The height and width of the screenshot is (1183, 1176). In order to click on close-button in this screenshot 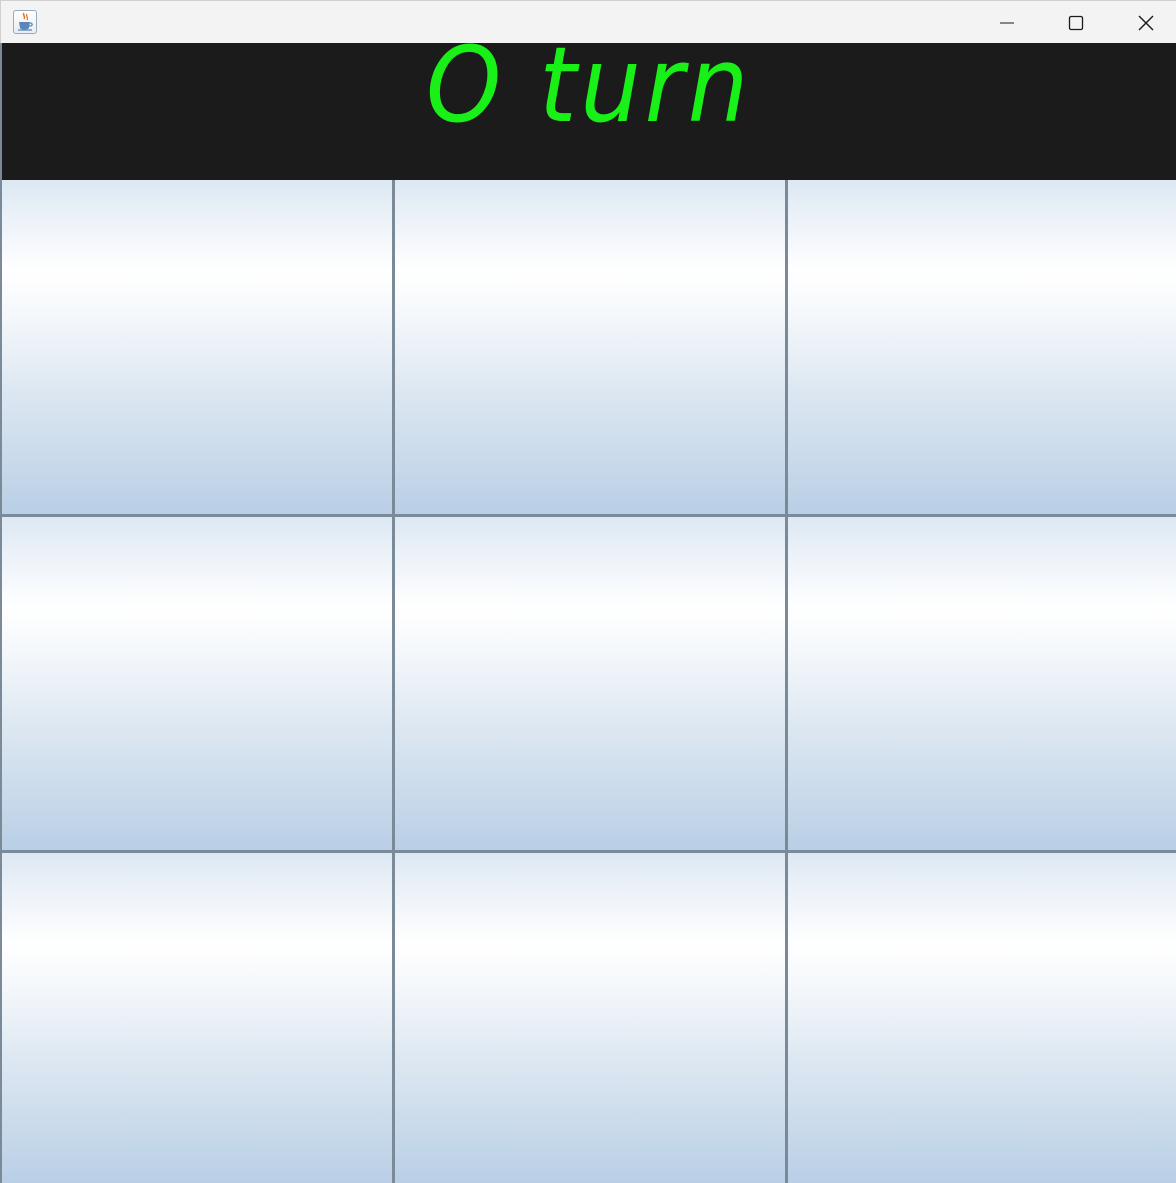, I will do `click(1143, 22)`.